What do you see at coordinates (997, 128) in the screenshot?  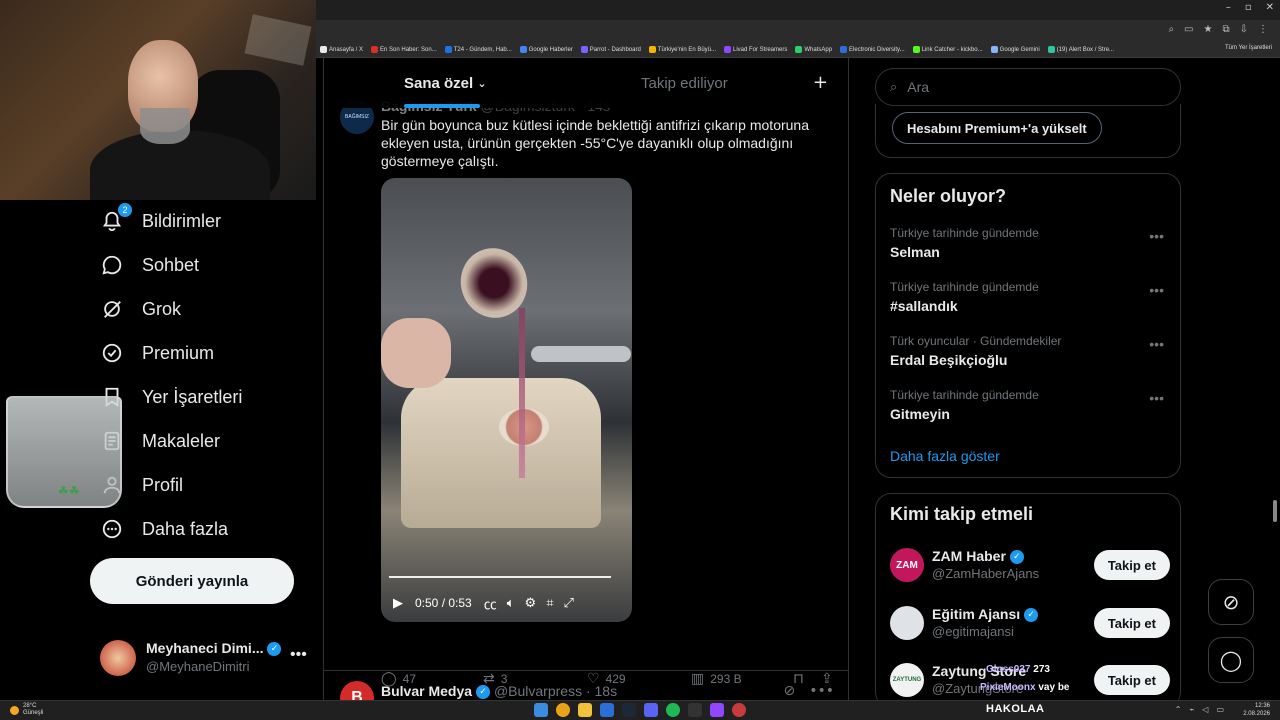 I see `upgrade-premium-button: Hesabını Premium+'a yükselt` at bounding box center [997, 128].